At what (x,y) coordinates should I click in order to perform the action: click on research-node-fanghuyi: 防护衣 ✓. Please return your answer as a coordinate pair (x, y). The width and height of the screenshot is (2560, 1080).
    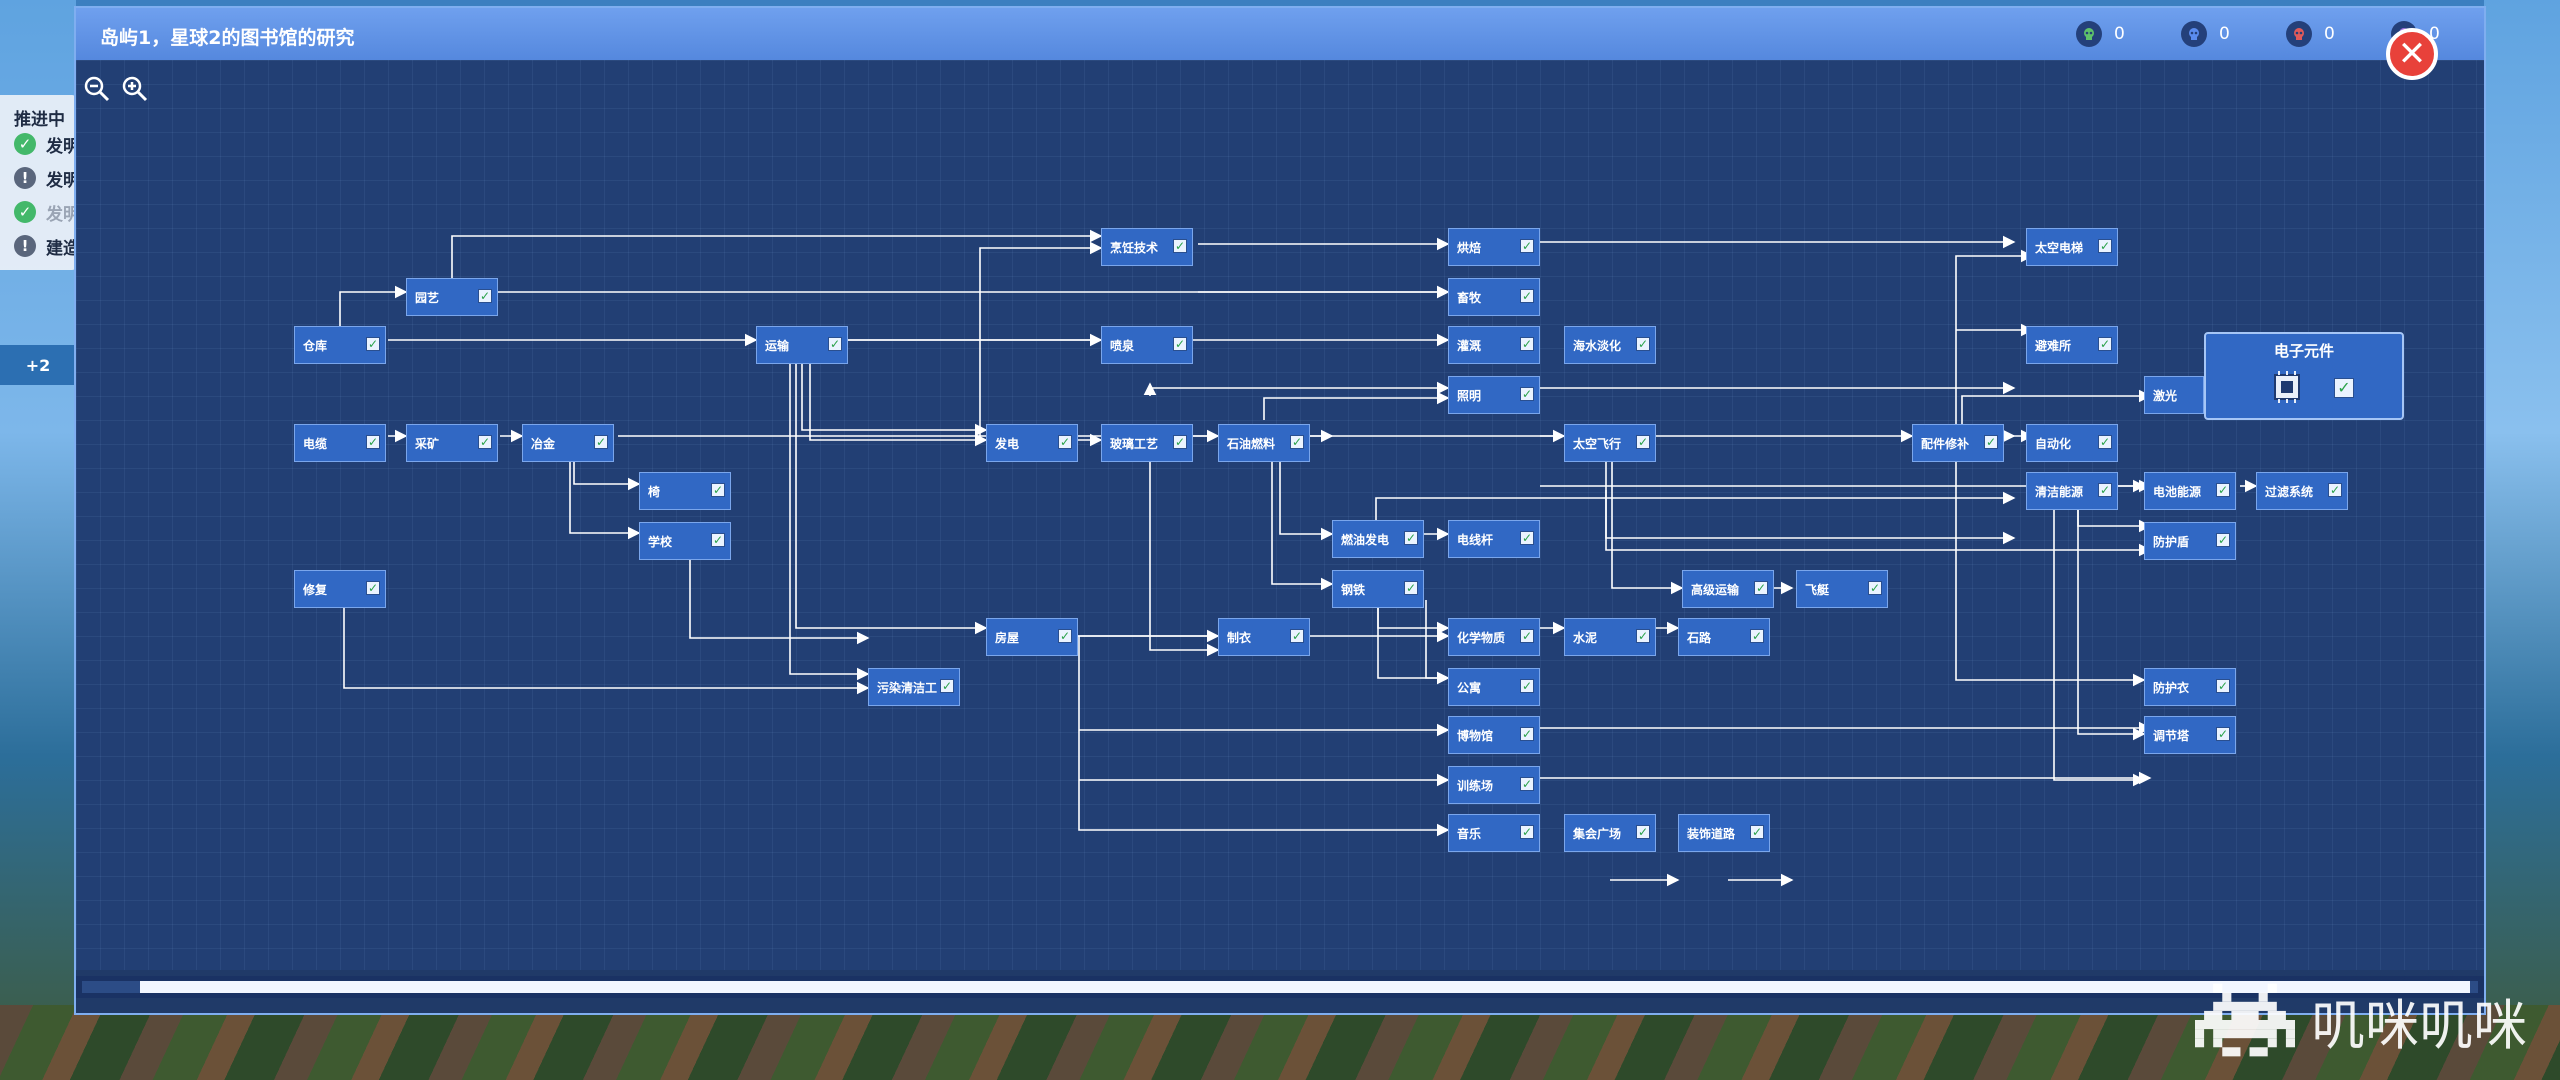
    Looking at the image, I should click on (2190, 687).